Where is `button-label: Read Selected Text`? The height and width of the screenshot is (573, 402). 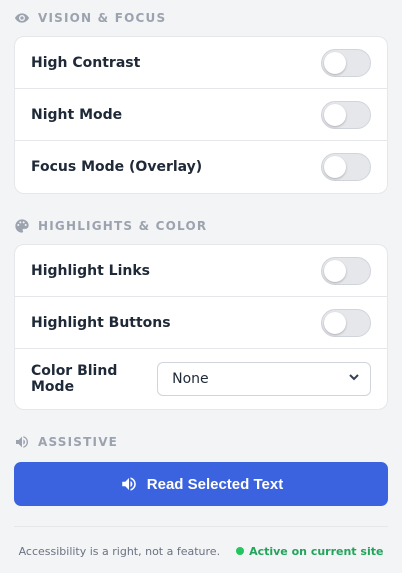 button-label: Read Selected Text is located at coordinates (215, 484).